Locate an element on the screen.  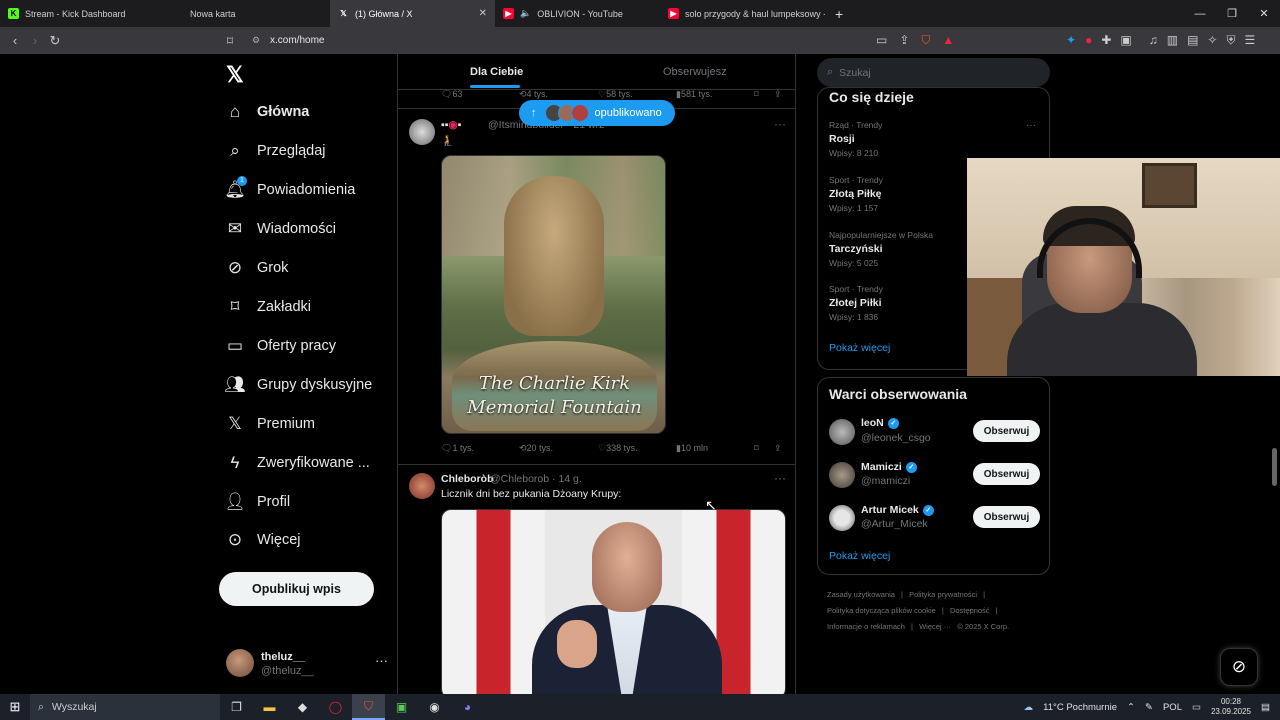
trend-name: Tarczyński is located at coordinates (856, 249).